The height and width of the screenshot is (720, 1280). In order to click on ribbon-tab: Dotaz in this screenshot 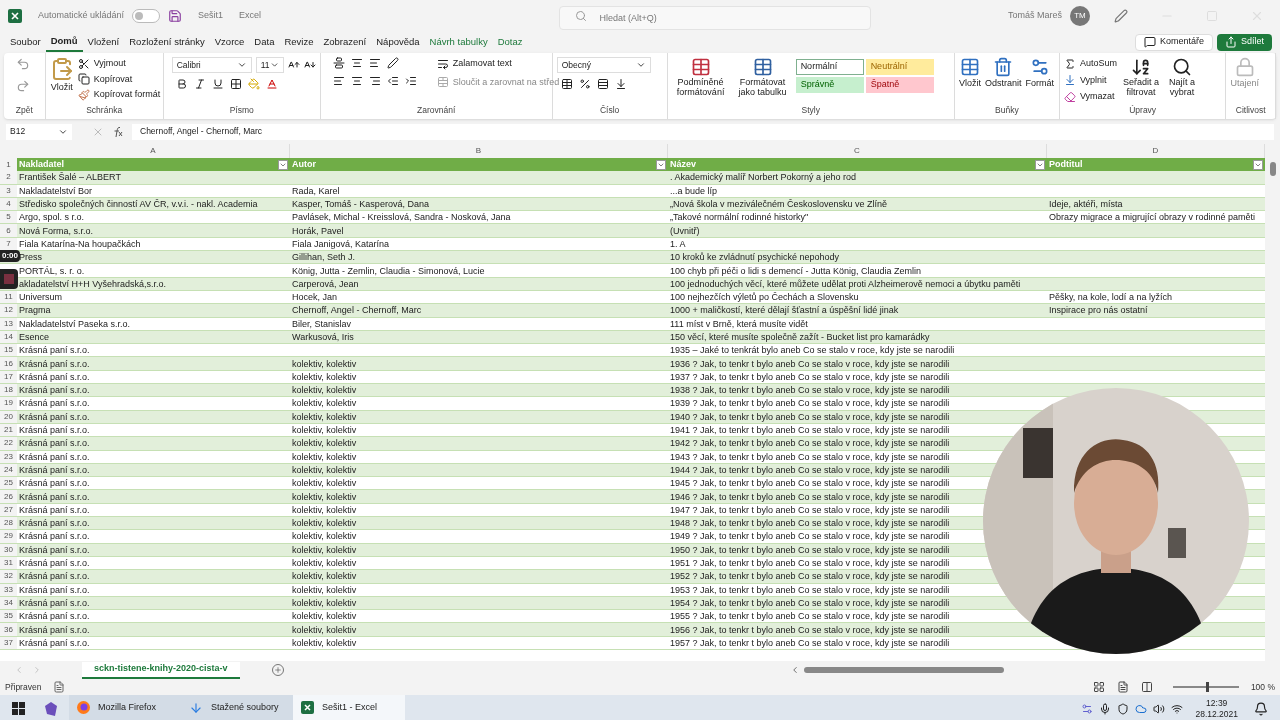, I will do `click(510, 42)`.